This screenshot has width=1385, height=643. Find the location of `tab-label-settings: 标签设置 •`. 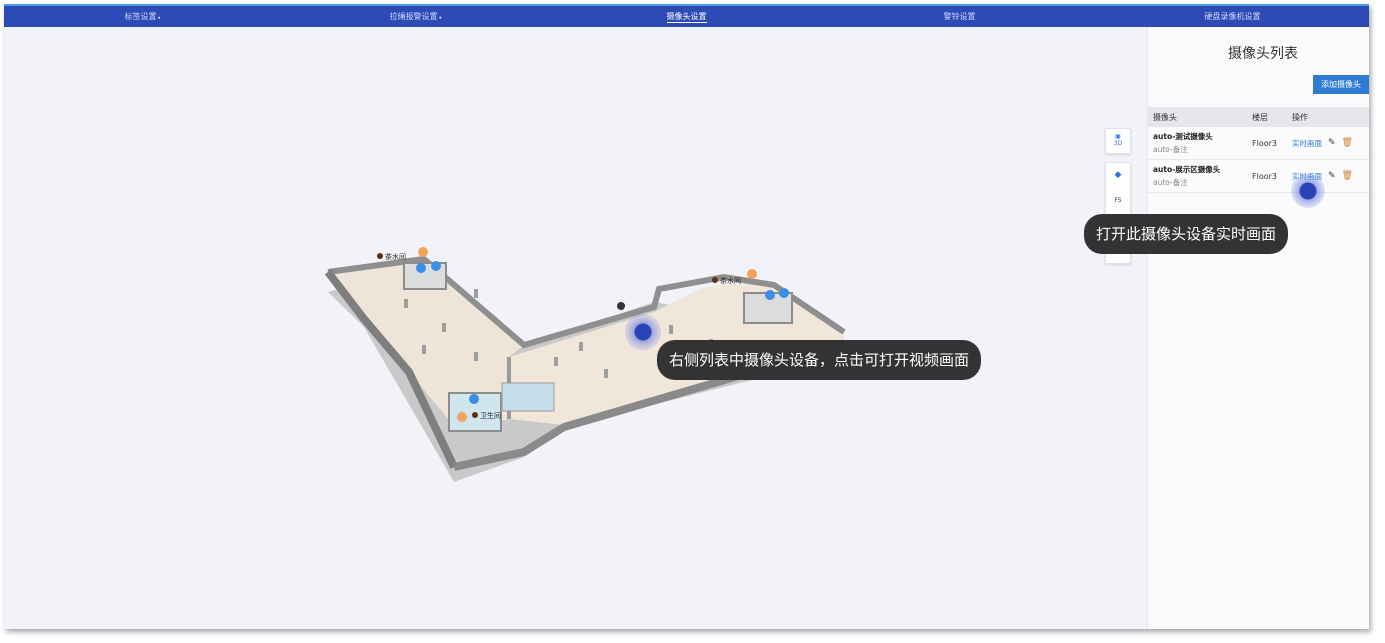

tab-label-settings: 标签设置 • is located at coordinates (140, 16).